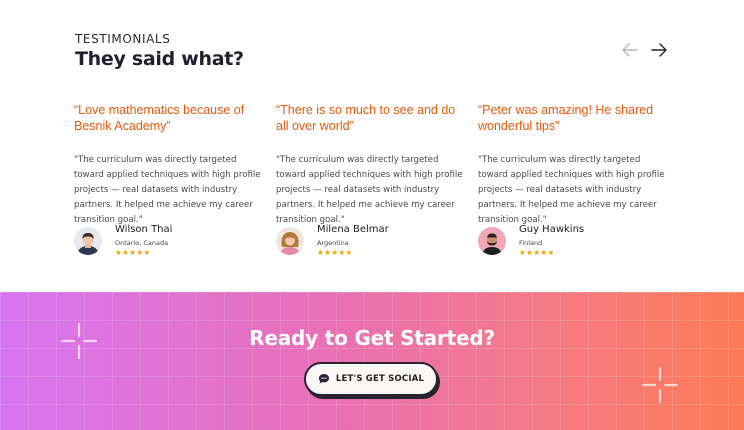  What do you see at coordinates (142, 243) in the screenshot?
I see `author-location: Ontario, Canada` at bounding box center [142, 243].